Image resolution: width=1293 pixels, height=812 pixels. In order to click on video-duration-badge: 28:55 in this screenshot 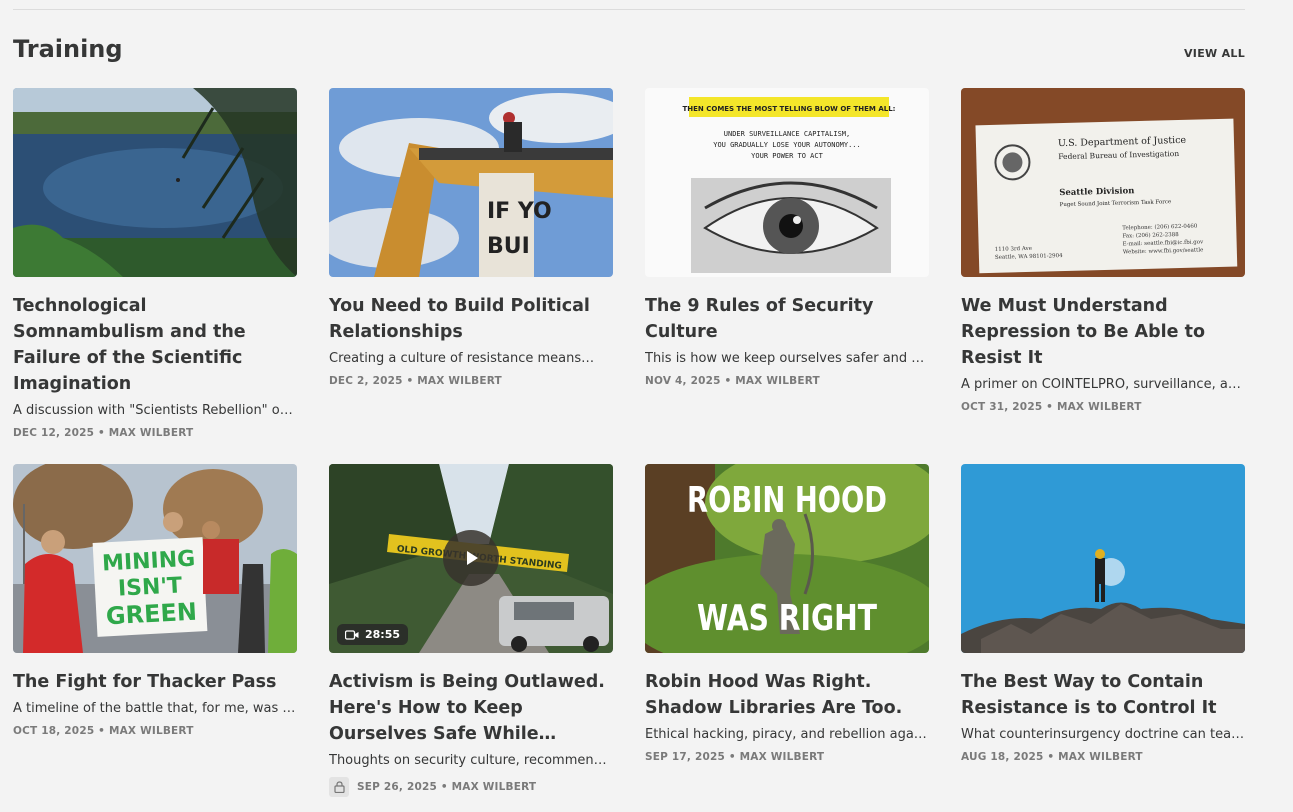, I will do `click(373, 634)`.